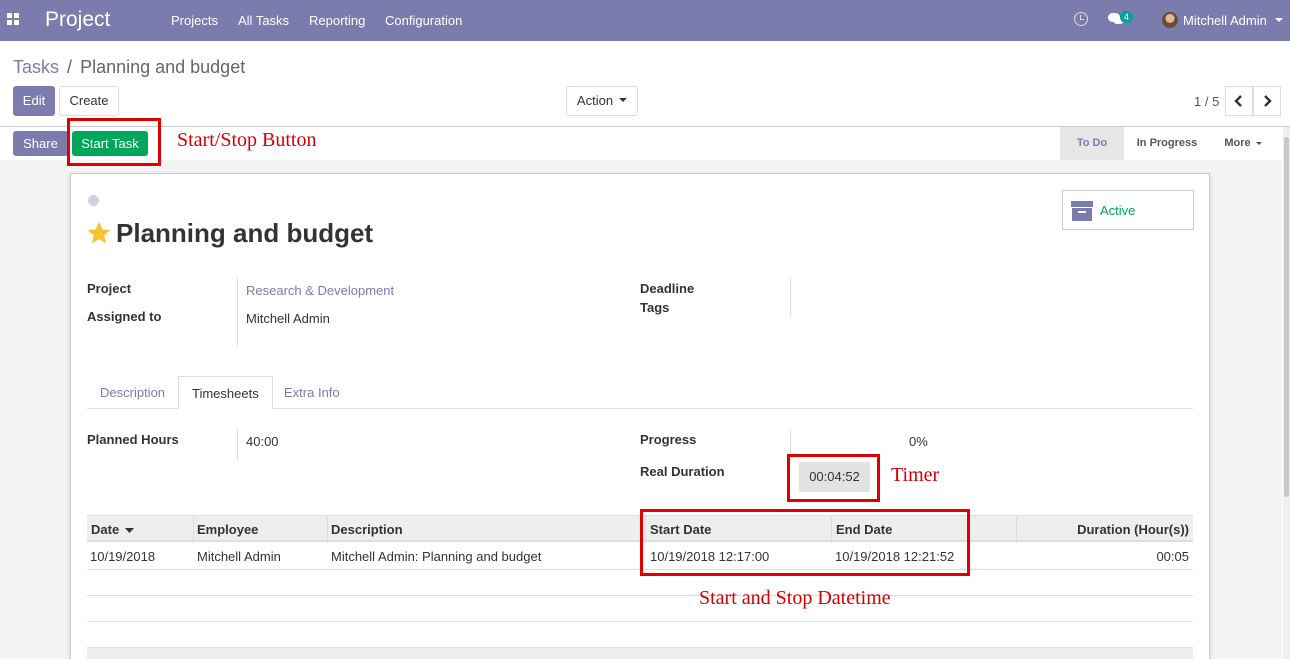  I want to click on progress-value: 0%, so click(918, 441).